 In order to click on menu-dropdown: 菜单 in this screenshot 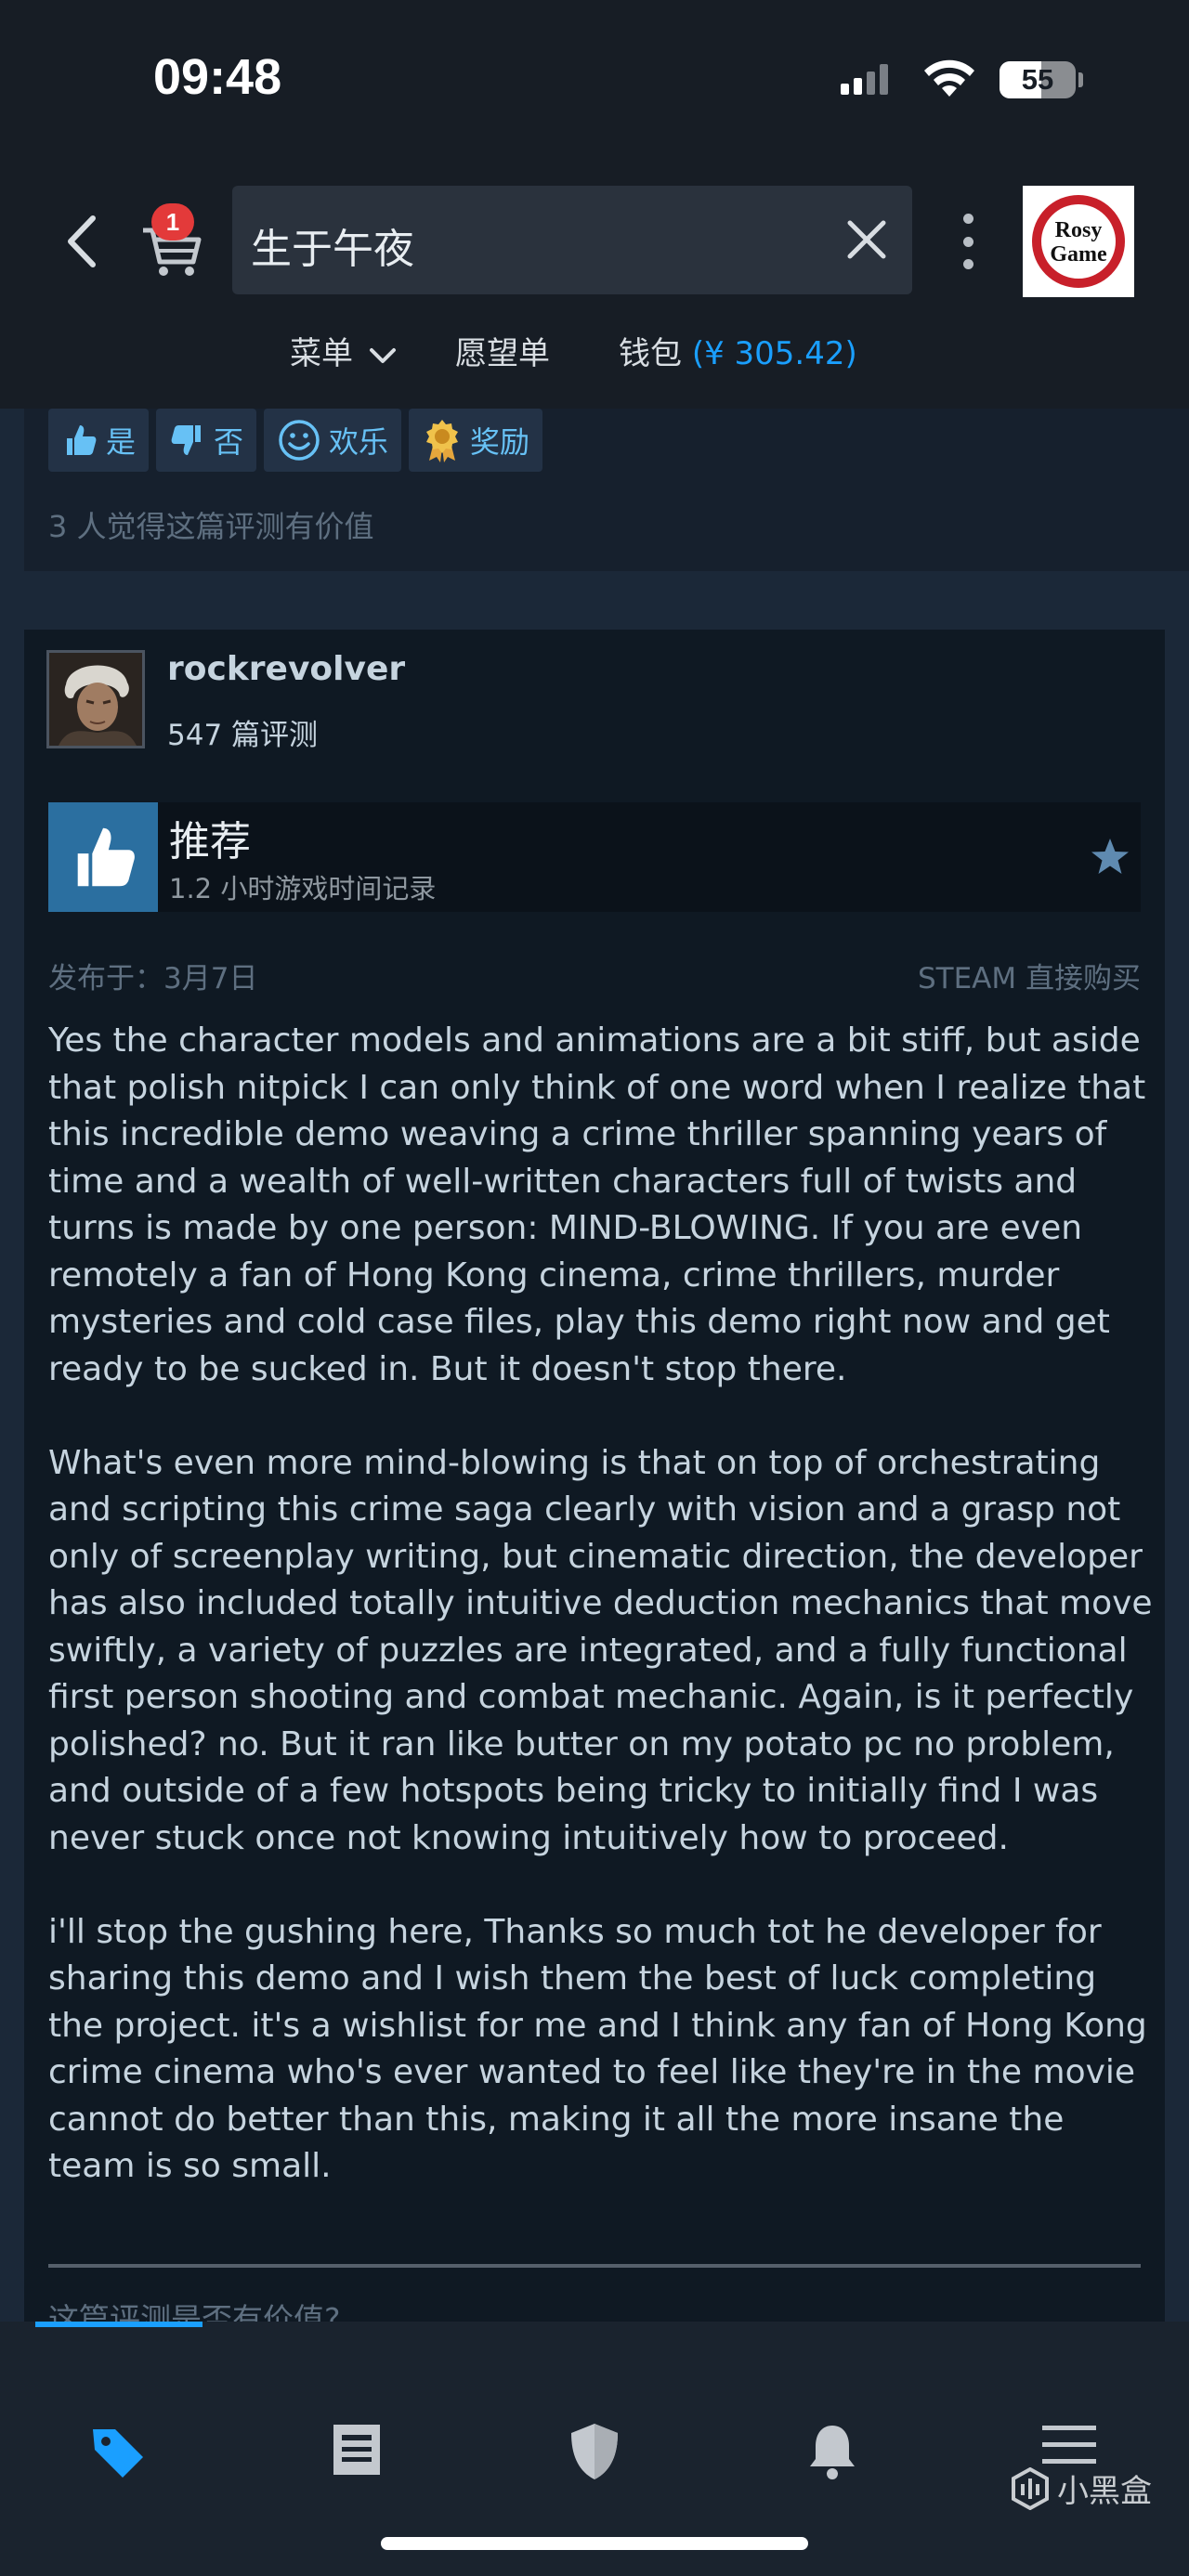, I will do `click(344, 350)`.